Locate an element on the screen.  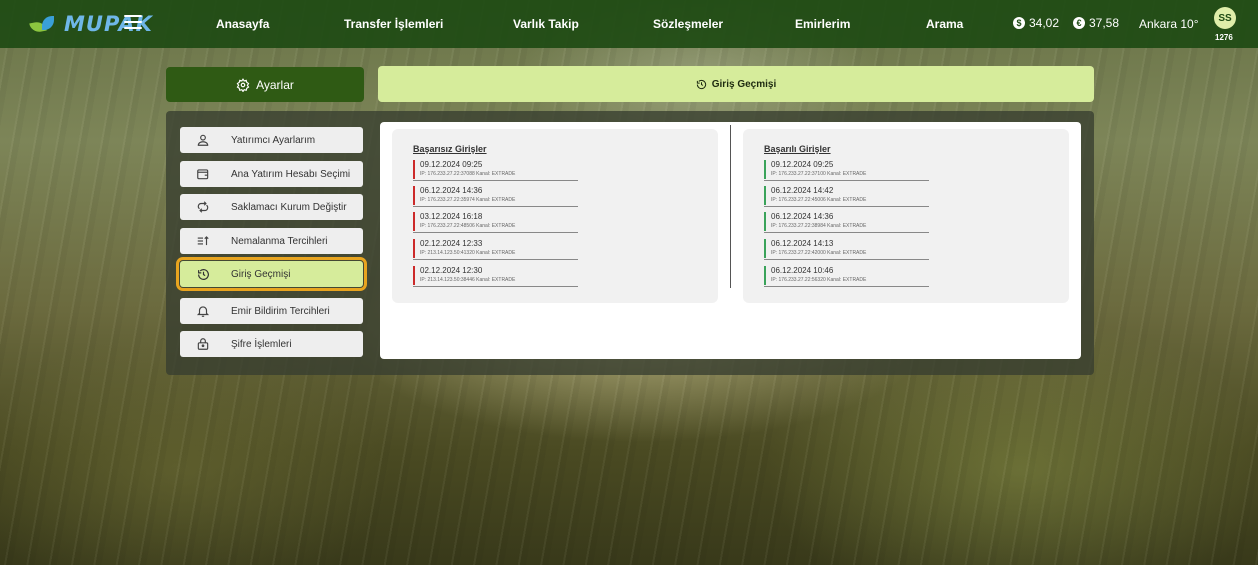
divider is located at coordinates (730, 206).